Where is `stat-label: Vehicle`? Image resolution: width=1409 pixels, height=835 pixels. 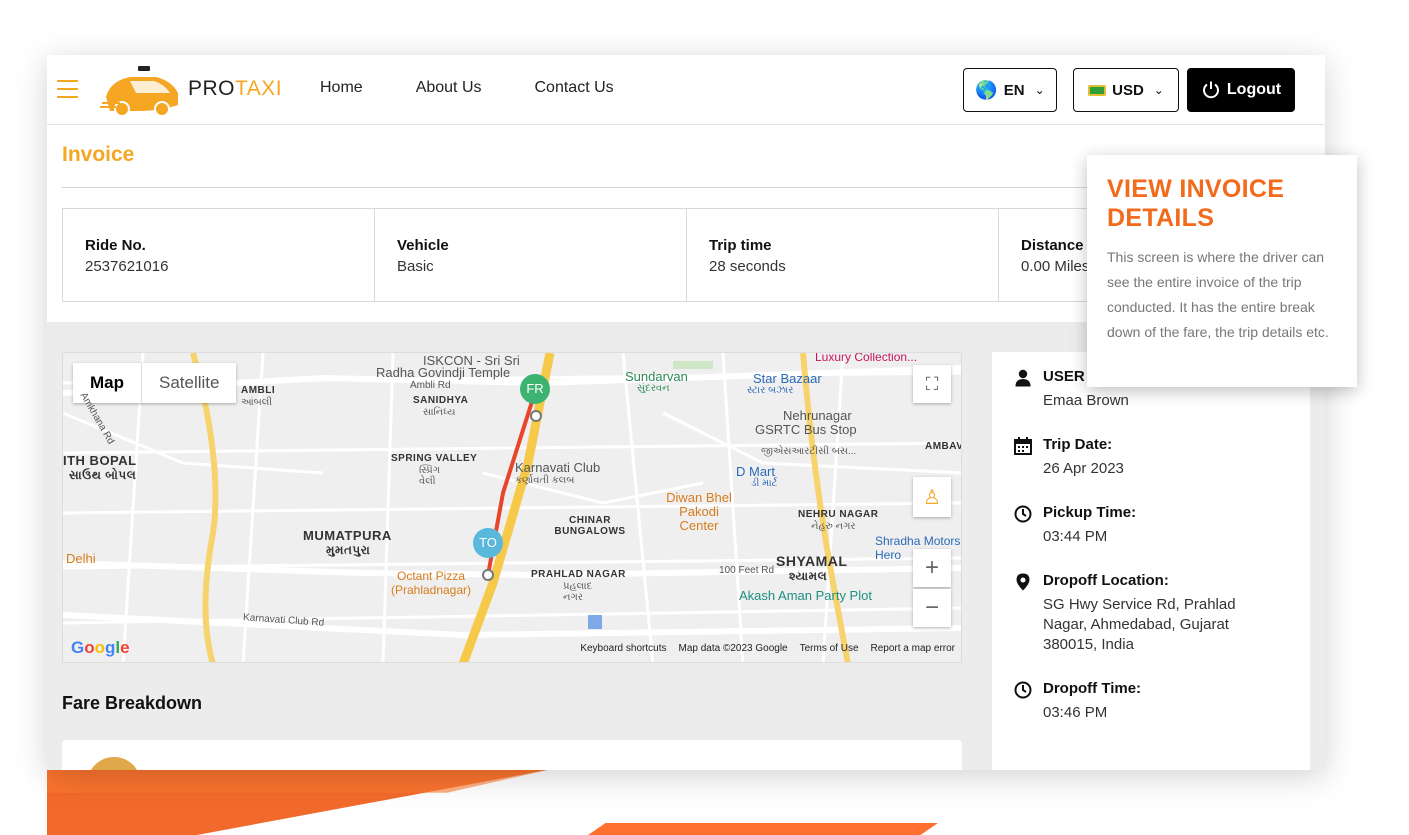 stat-label: Vehicle is located at coordinates (423, 245).